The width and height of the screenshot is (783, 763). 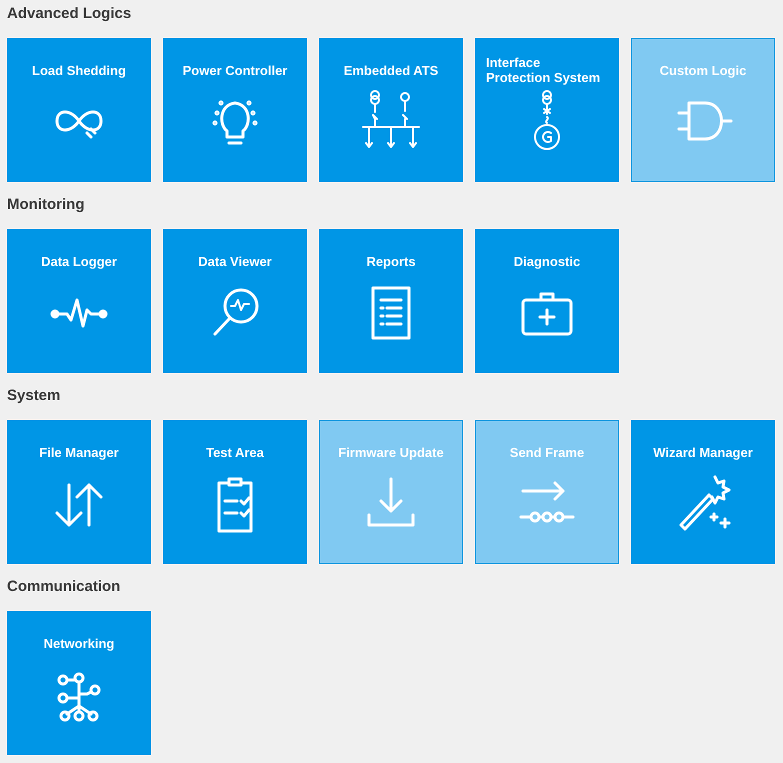 I want to click on app-tile: Test Area, so click(x=235, y=492).